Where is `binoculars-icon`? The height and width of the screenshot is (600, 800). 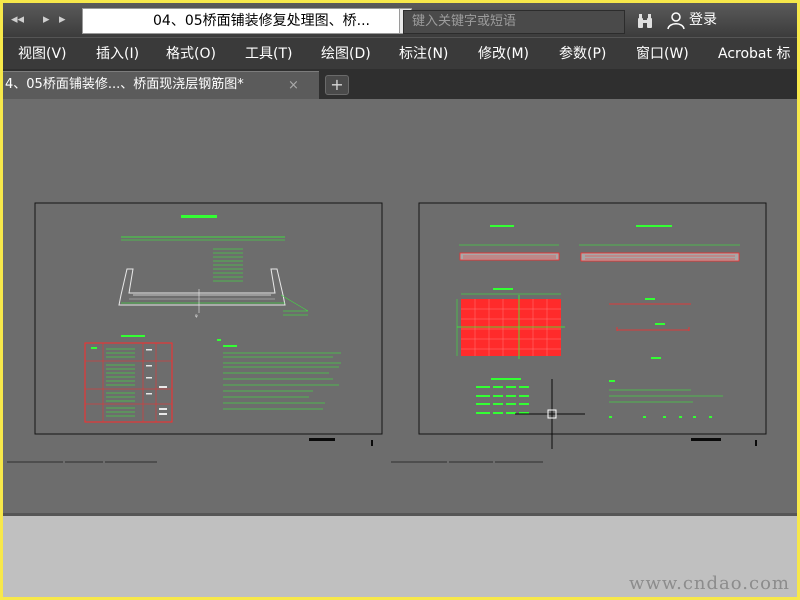
binoculars-icon is located at coordinates (645, 21).